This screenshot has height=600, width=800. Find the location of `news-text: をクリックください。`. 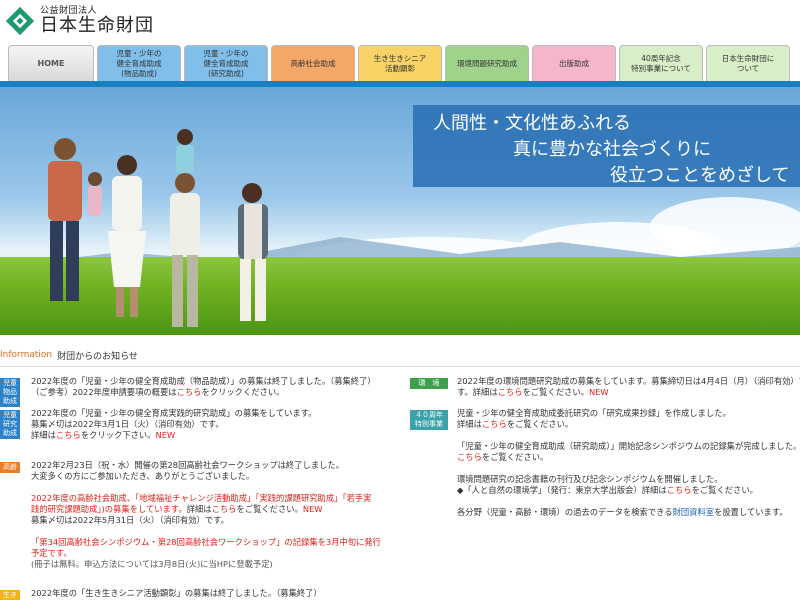

news-text: をクリックください。 is located at coordinates (243, 392).